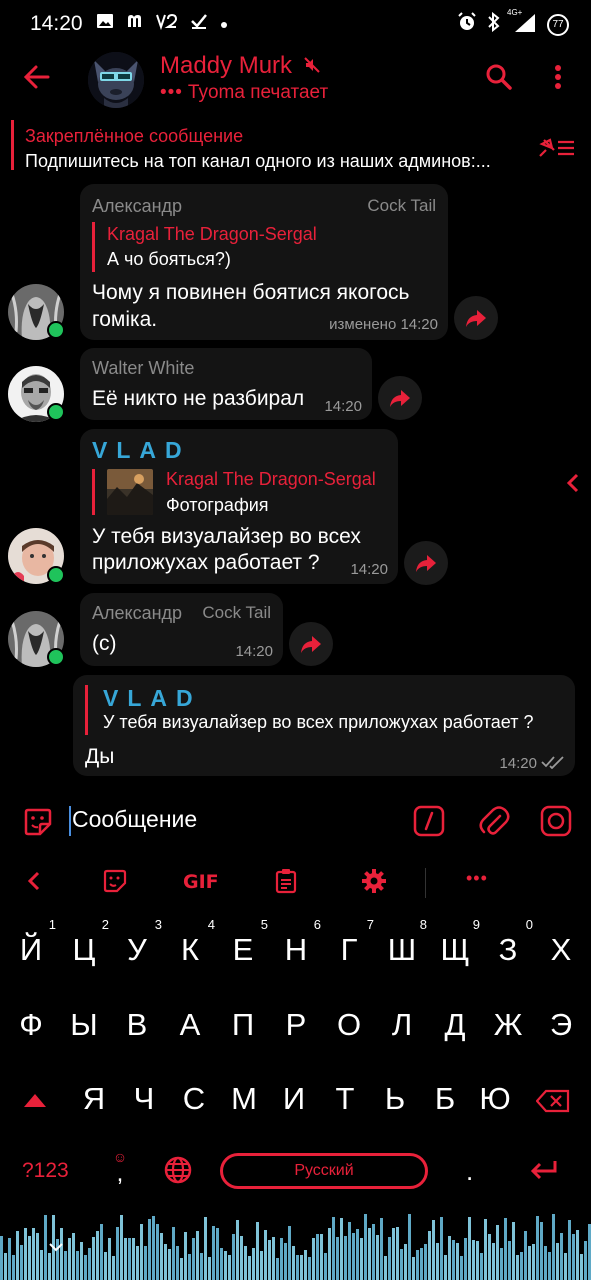  Describe the element at coordinates (374, 881) in the screenshot. I see `gear-icon` at that location.